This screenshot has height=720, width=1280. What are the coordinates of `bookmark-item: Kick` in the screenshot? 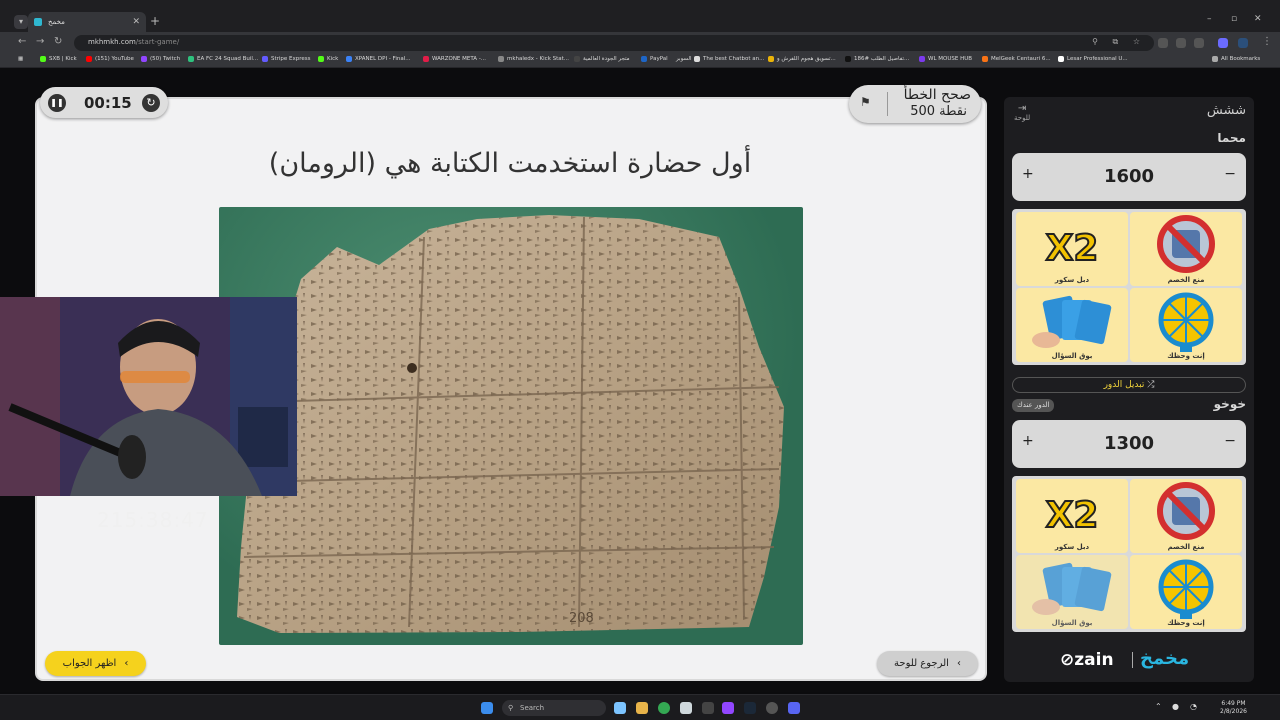 It's located at (328, 59).